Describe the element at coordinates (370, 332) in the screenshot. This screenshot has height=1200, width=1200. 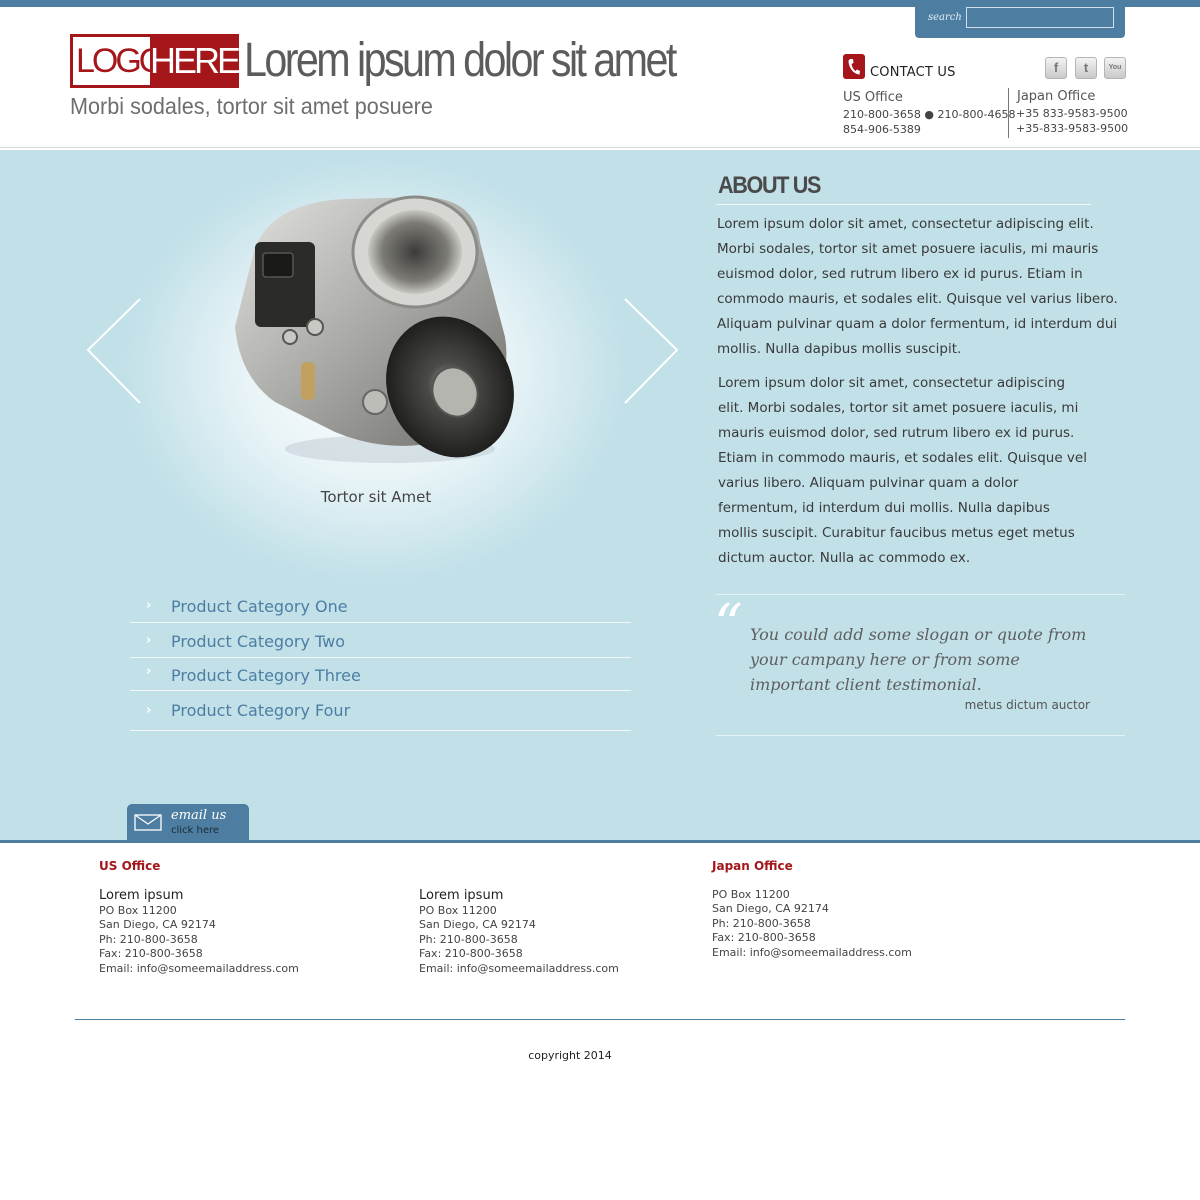
I see `product-image` at that location.